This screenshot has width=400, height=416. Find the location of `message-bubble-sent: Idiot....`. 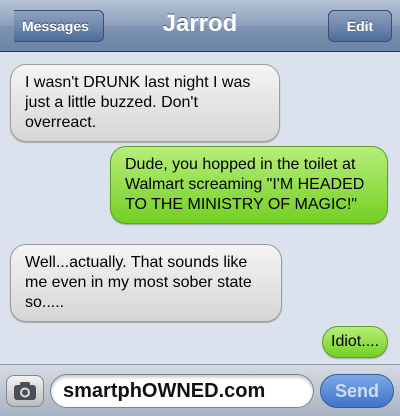

message-bubble-sent: Idiot.... is located at coordinates (355, 342).